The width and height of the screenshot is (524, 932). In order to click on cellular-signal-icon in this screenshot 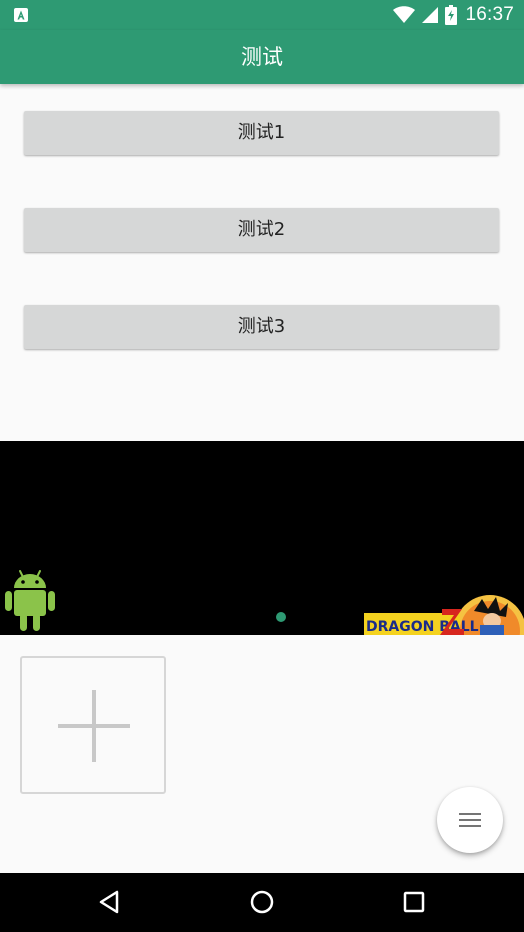, I will do `click(430, 15)`.